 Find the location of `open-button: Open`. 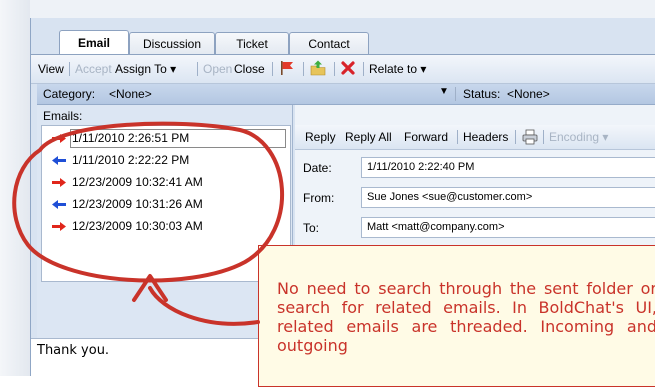

open-button: Open is located at coordinates (217, 69).